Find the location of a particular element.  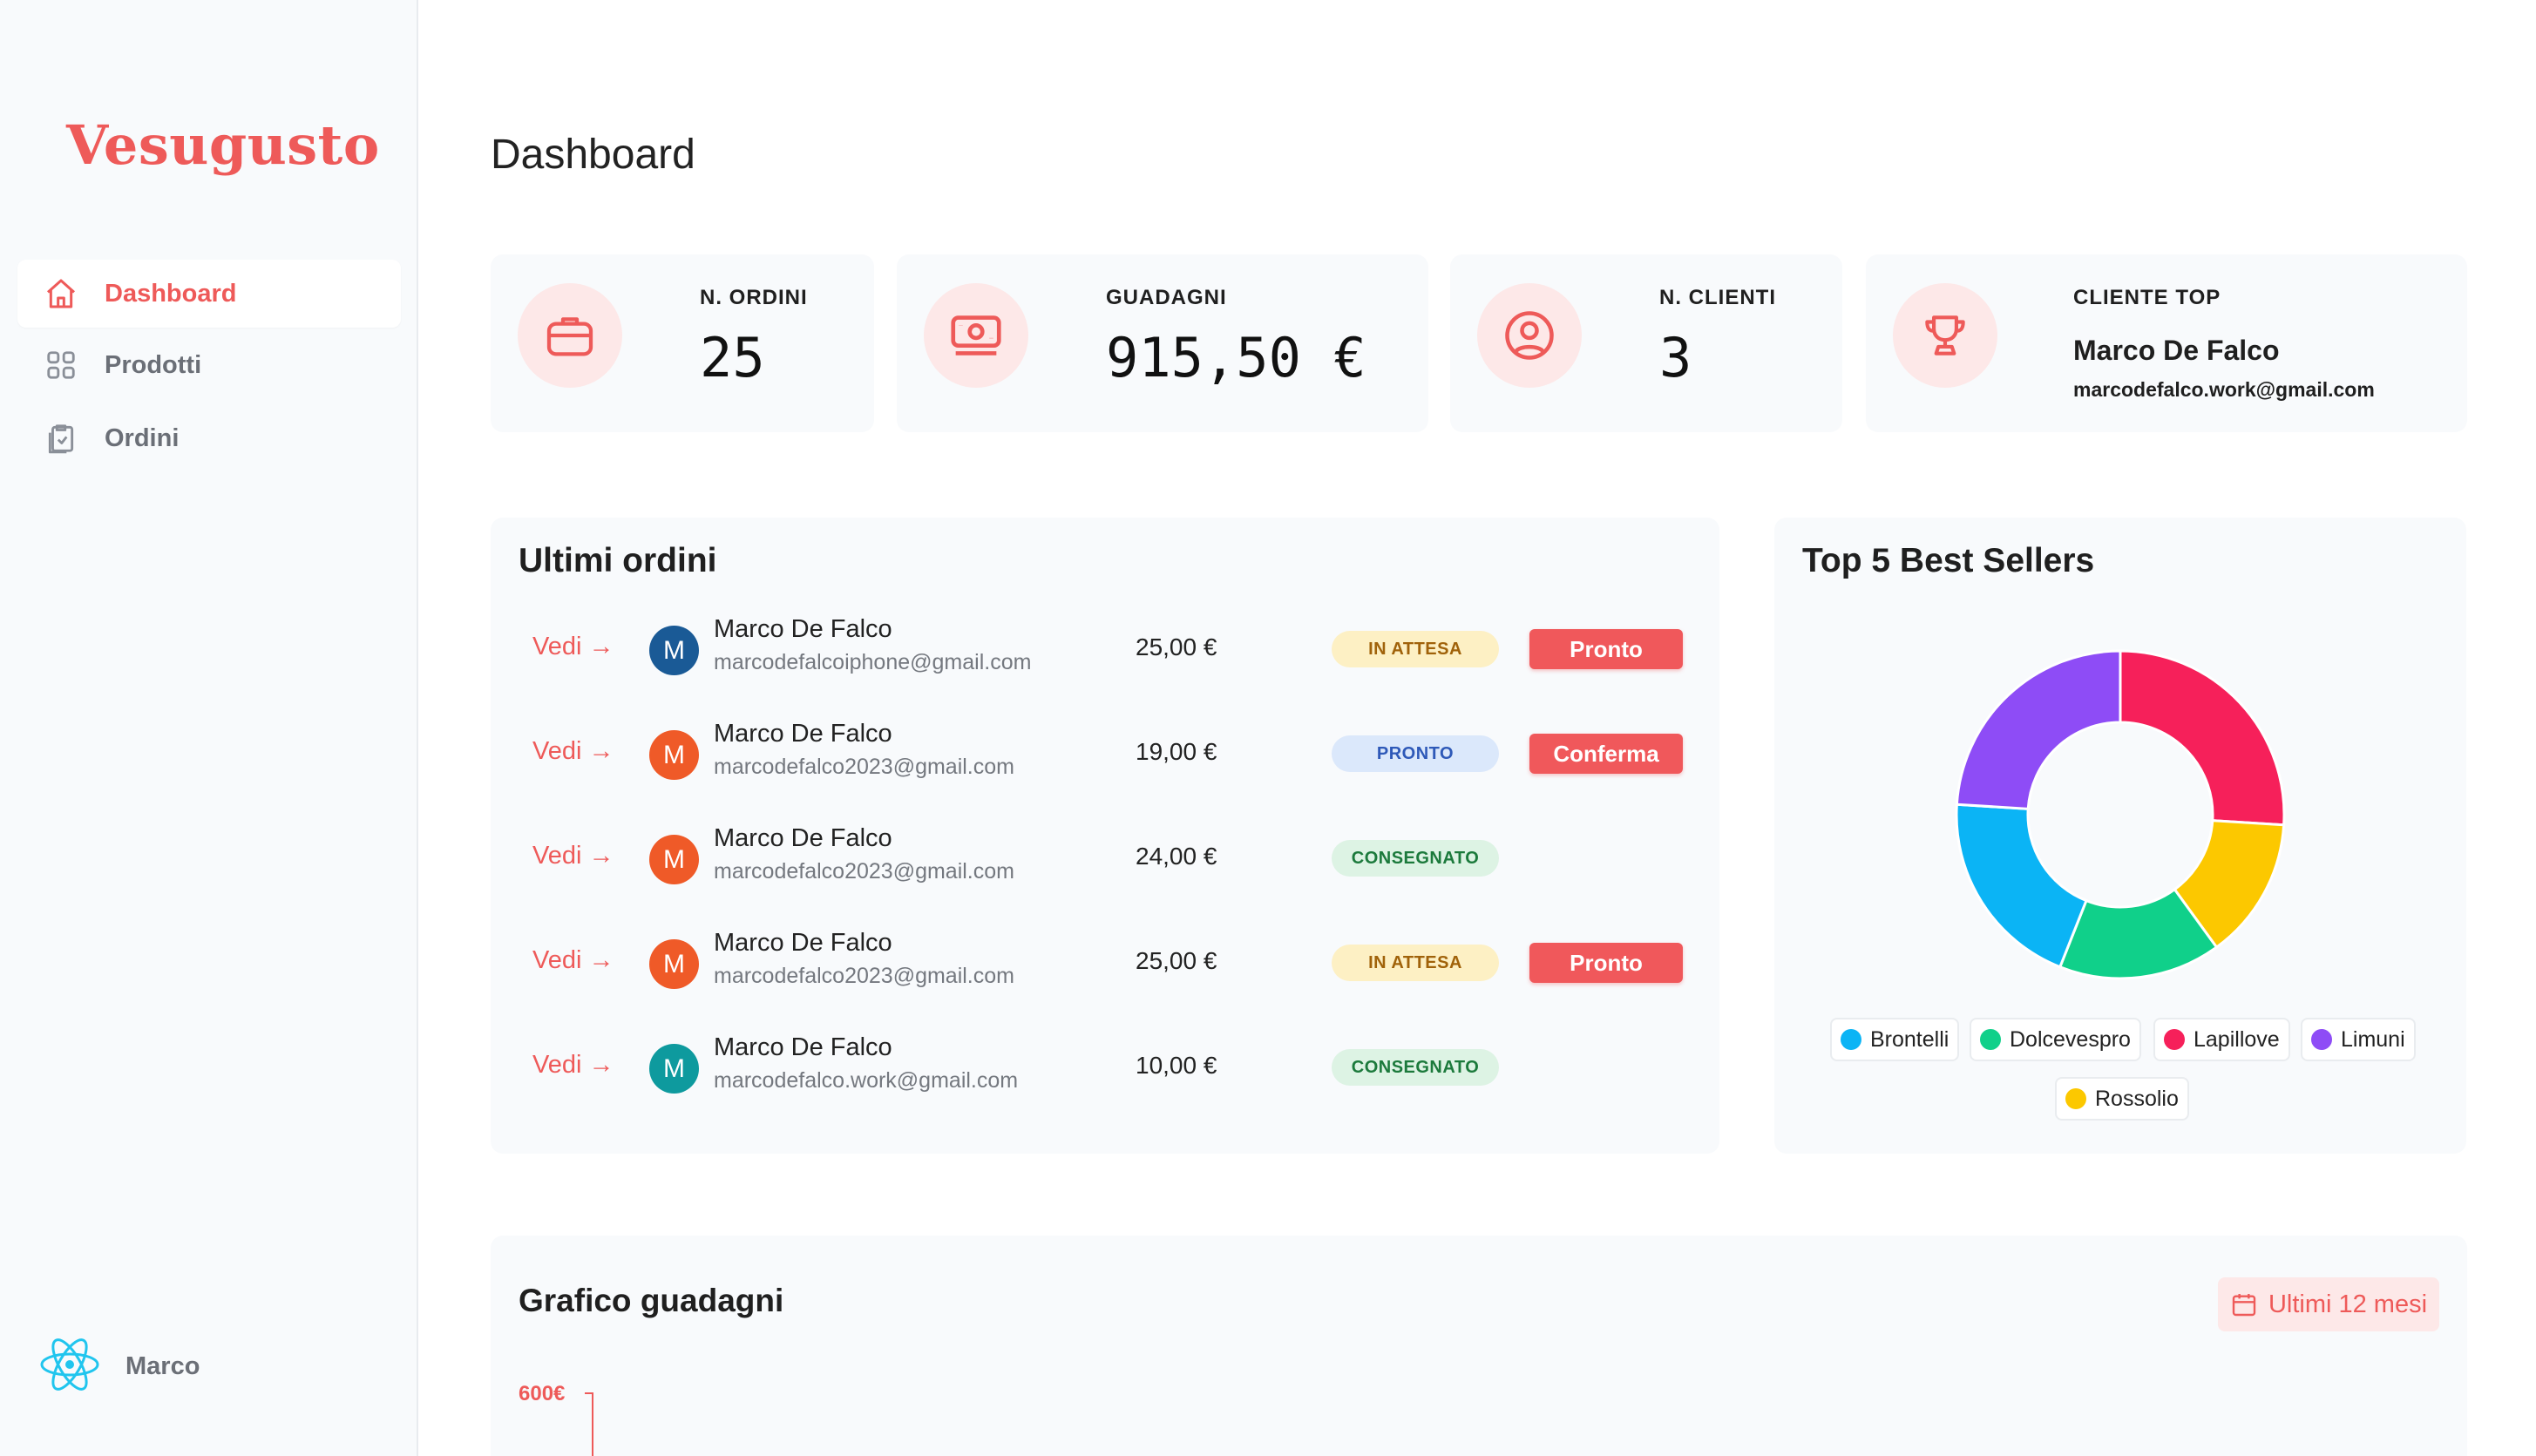

legend-item-lapillove: Lapillove is located at coordinates (2221, 1039).